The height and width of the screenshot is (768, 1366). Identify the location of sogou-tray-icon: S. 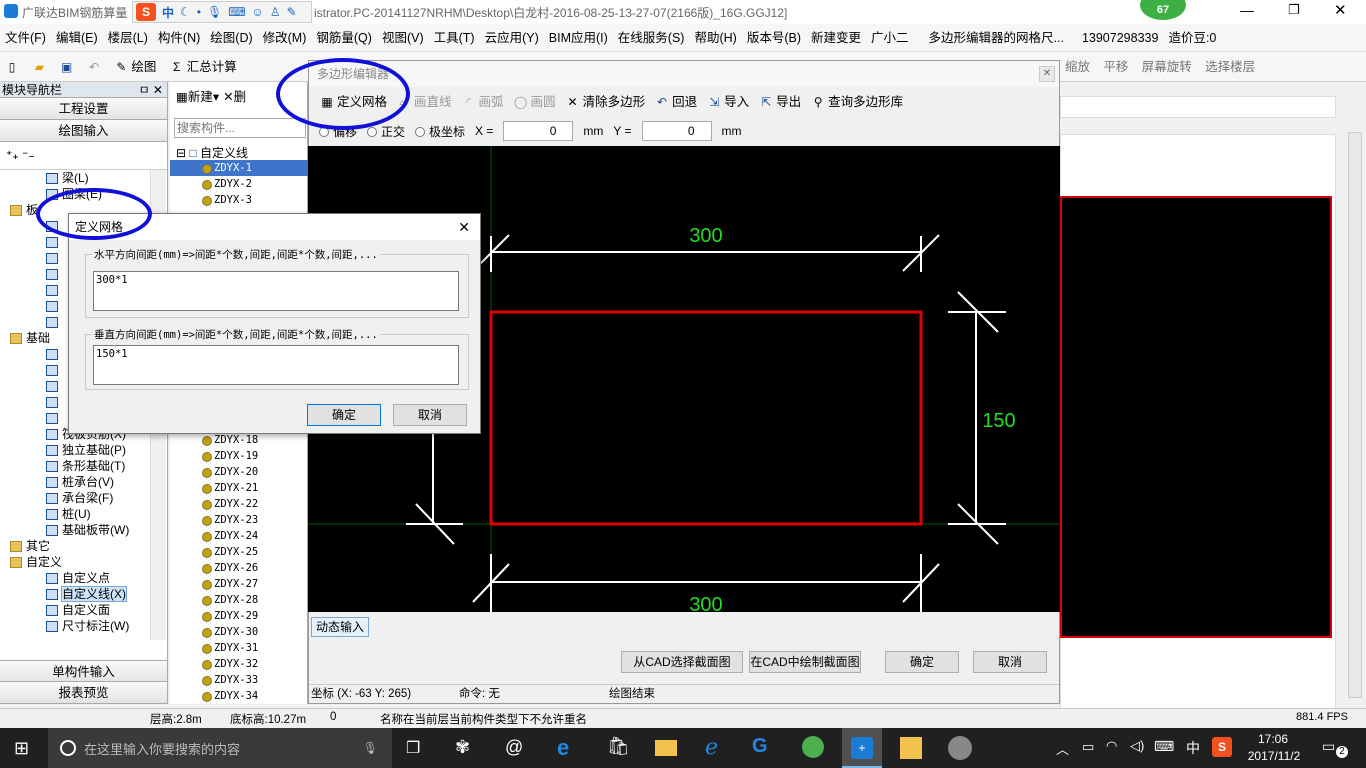
(1222, 747).